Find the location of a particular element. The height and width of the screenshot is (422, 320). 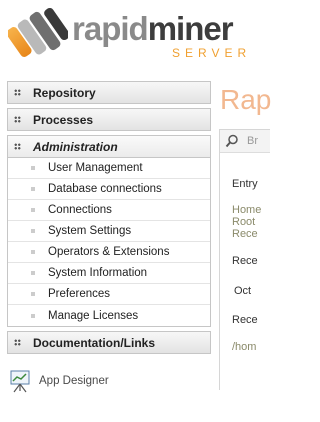

page-title: Rap is located at coordinates (246, 99).